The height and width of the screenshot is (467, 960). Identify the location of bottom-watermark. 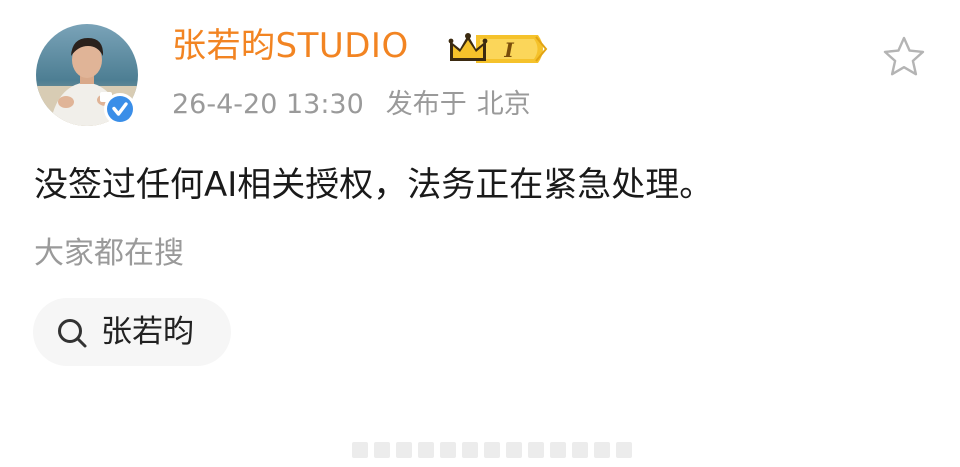
(493, 450).